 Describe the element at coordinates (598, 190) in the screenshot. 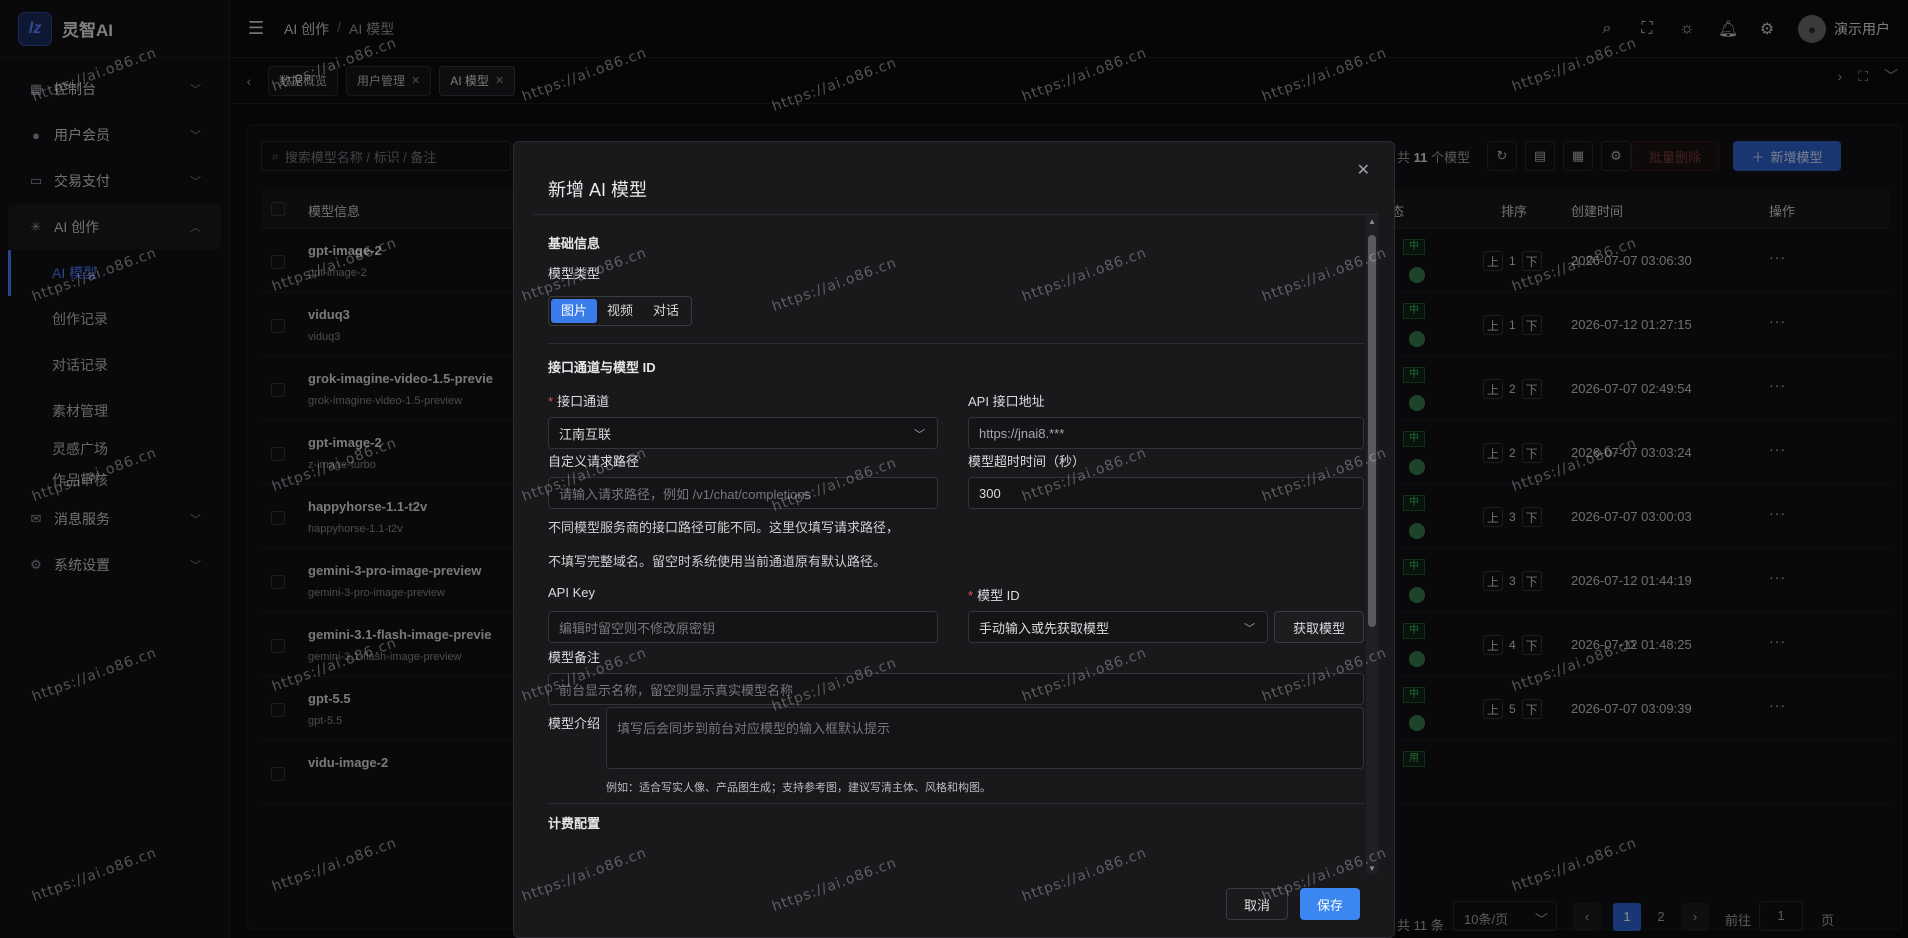

I see `dialog-title: 新增 AI 模型` at that location.